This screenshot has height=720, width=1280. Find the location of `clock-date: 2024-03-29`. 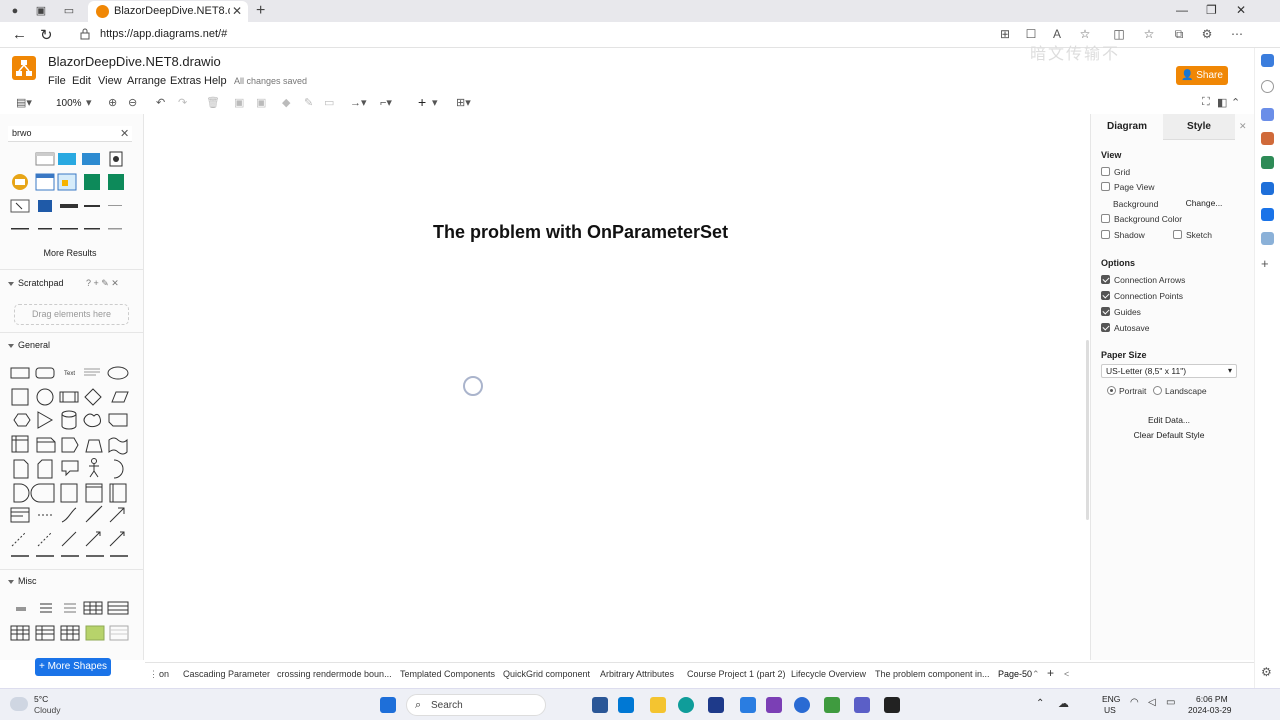

clock-date: 2024-03-29 is located at coordinates (1209, 710).